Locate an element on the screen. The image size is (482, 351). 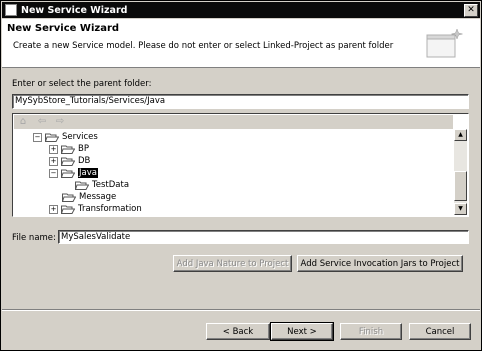
tree-item-message: Message is located at coordinates (89, 197).